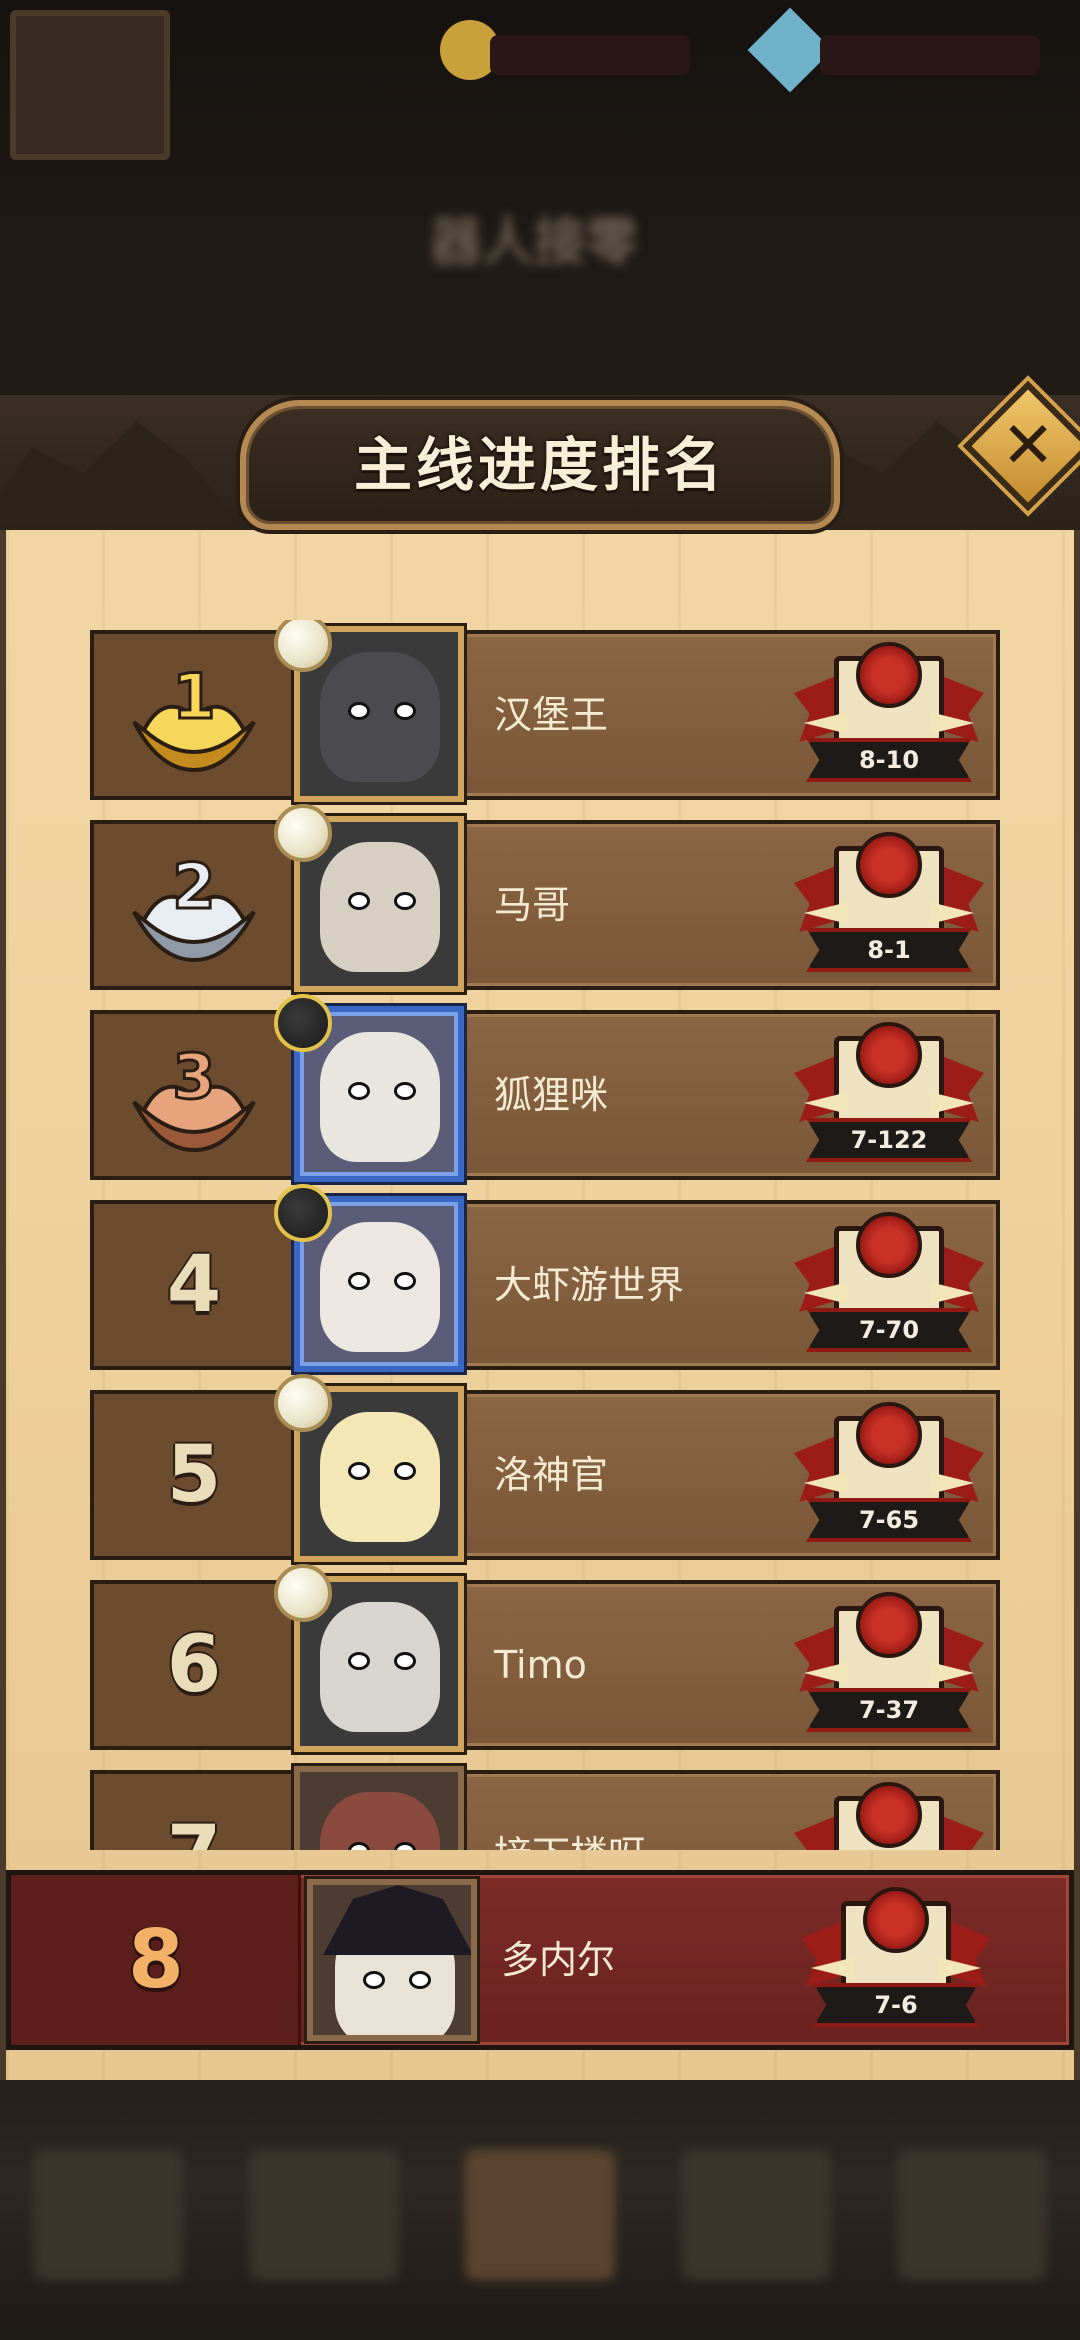 The width and height of the screenshot is (1080, 2340). What do you see at coordinates (589, 1285) in the screenshot?
I see `player-name: 大虾游世界` at bounding box center [589, 1285].